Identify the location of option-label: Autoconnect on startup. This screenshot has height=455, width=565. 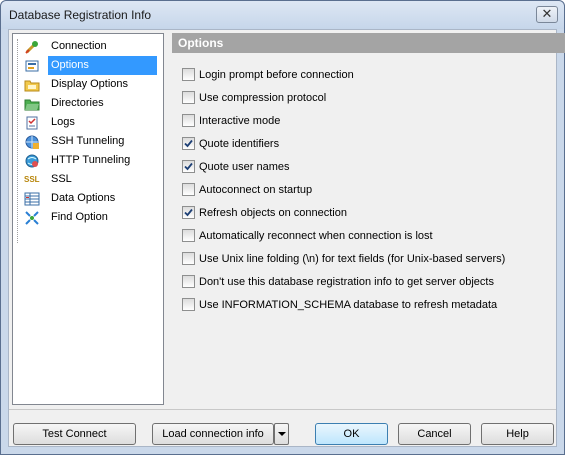
(256, 190).